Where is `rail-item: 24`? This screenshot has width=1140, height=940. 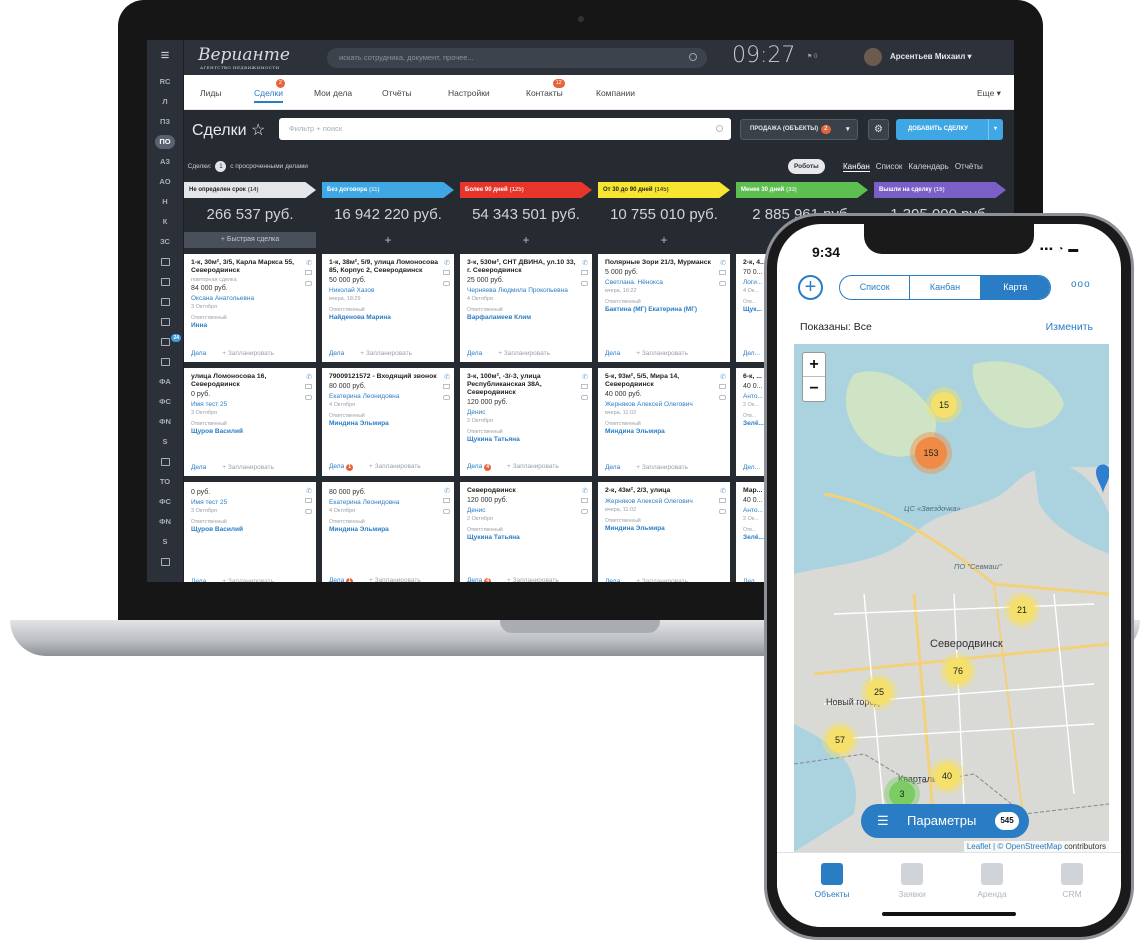 rail-item: 24 is located at coordinates (165, 342).